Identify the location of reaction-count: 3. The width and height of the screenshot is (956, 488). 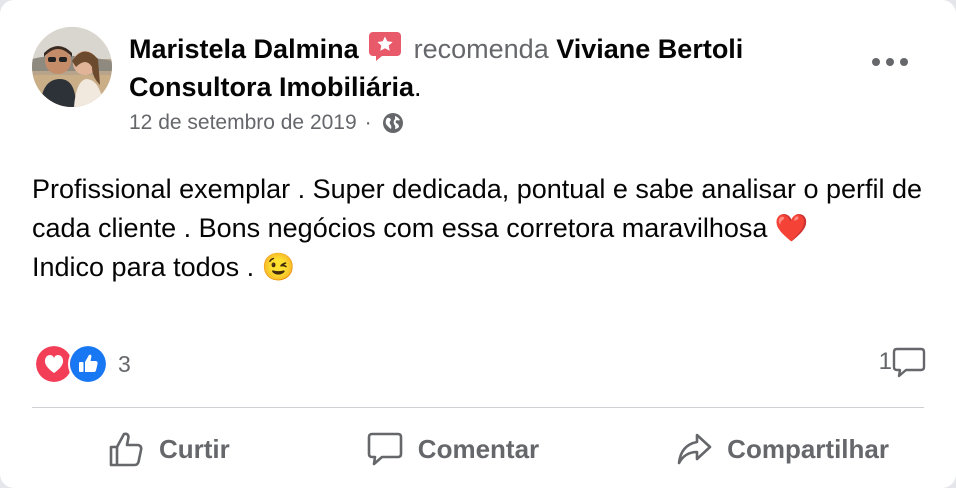
(124, 363).